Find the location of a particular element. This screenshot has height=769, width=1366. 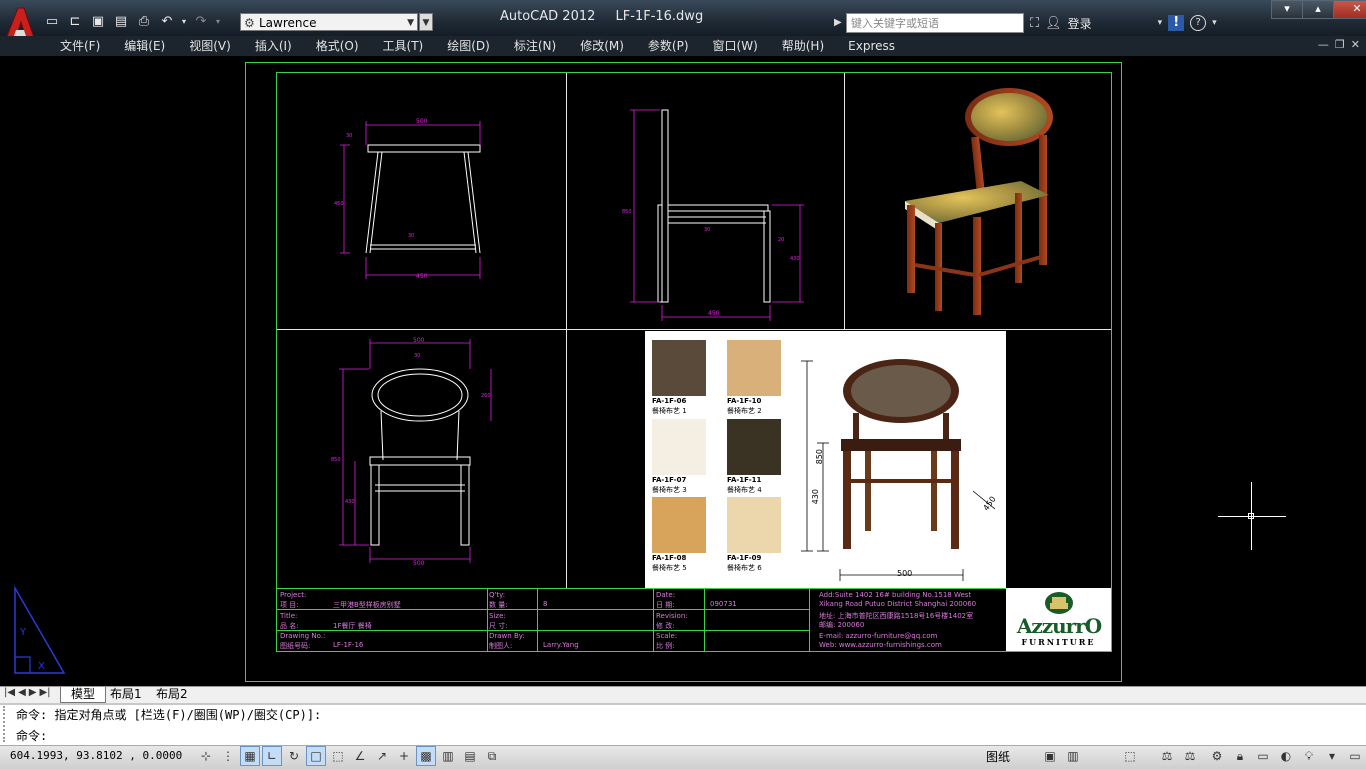

minimize-button: ▾ is located at coordinates (1287, 9).